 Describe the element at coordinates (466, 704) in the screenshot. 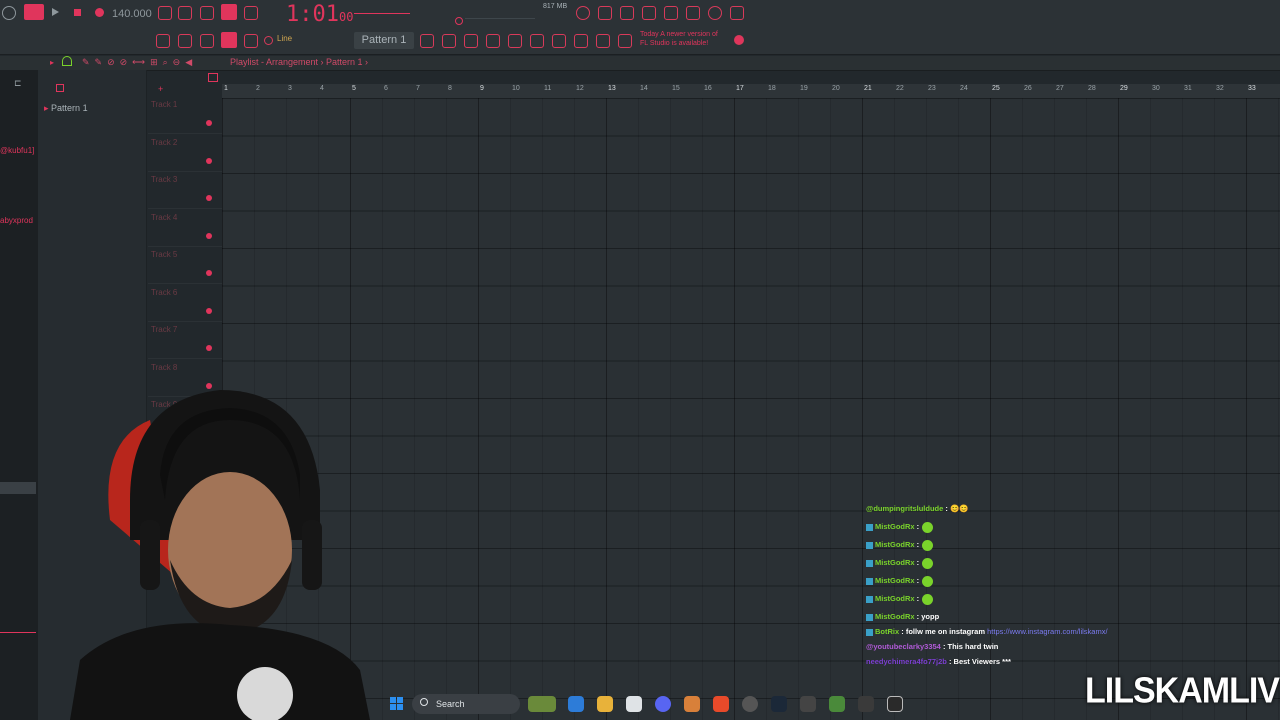

I see `taskbar-search: Search` at that location.